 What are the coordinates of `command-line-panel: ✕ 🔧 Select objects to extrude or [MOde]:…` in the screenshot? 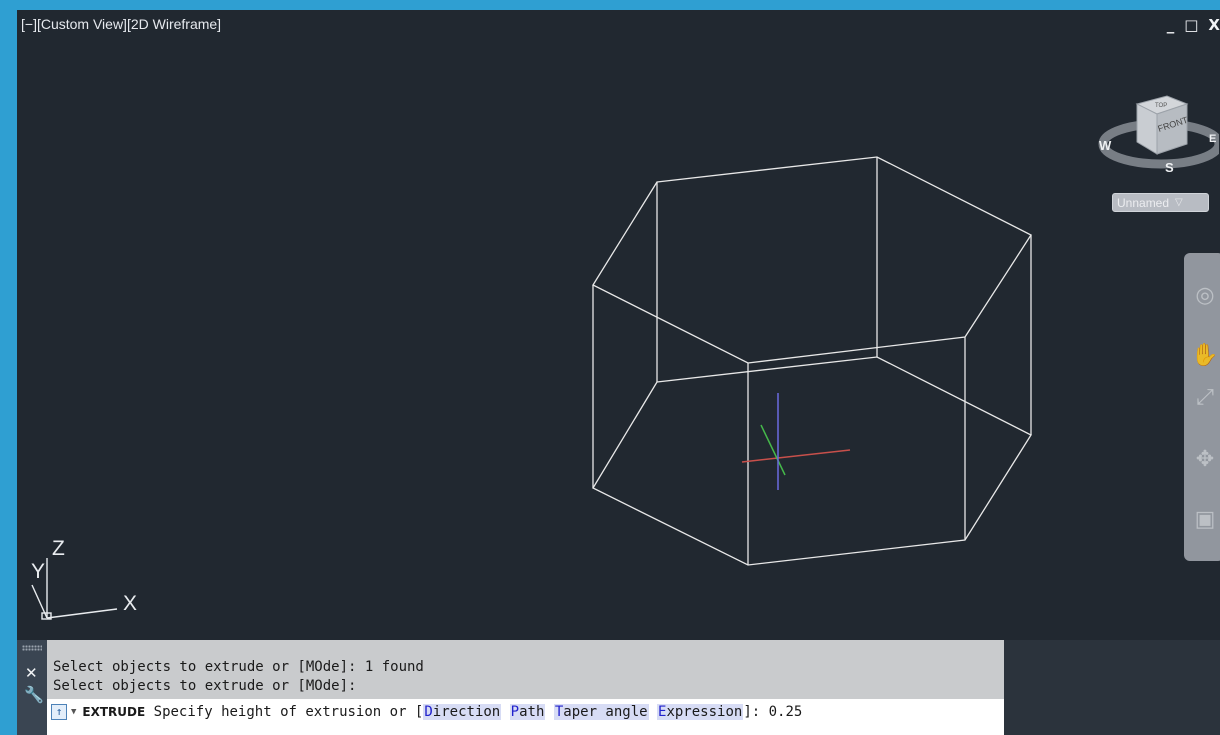 It's located at (510, 687).